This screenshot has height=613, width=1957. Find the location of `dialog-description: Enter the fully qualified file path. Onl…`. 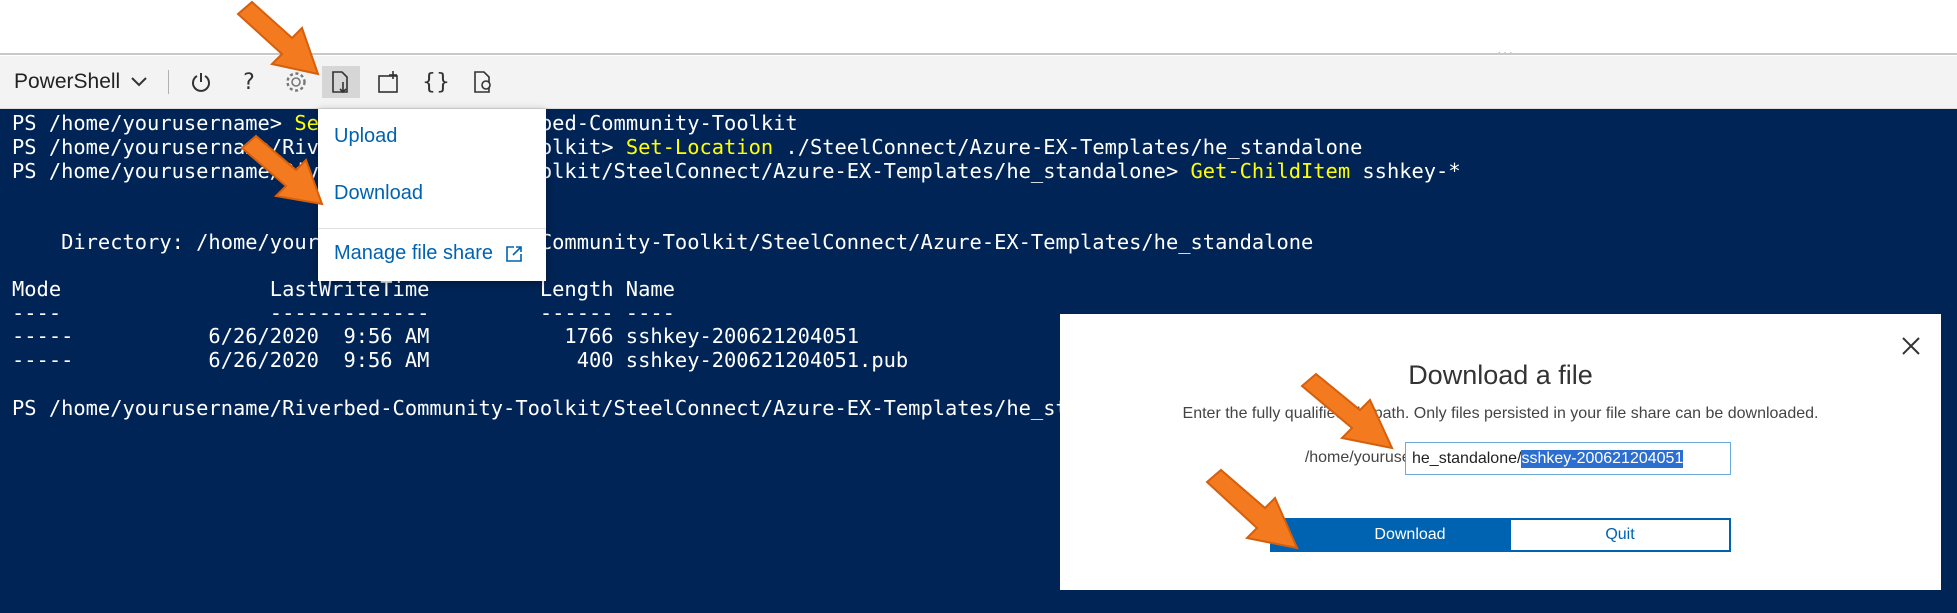

dialog-description: Enter the fully qualified file path. Onl… is located at coordinates (1500, 413).